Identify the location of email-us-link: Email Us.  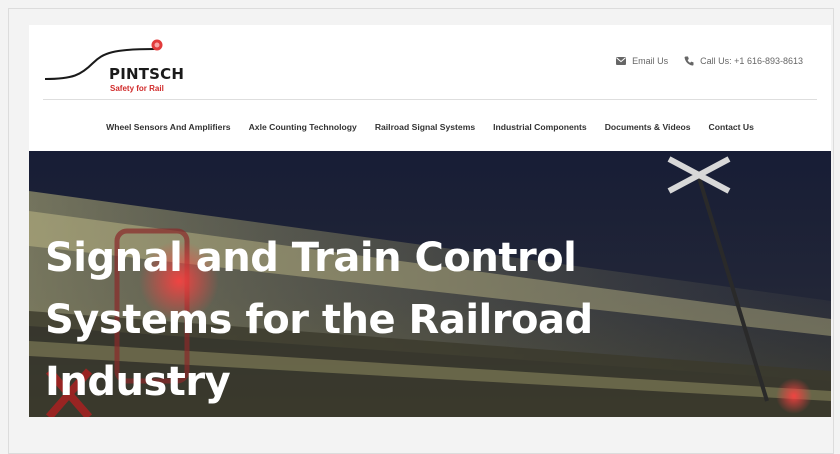
(642, 61).